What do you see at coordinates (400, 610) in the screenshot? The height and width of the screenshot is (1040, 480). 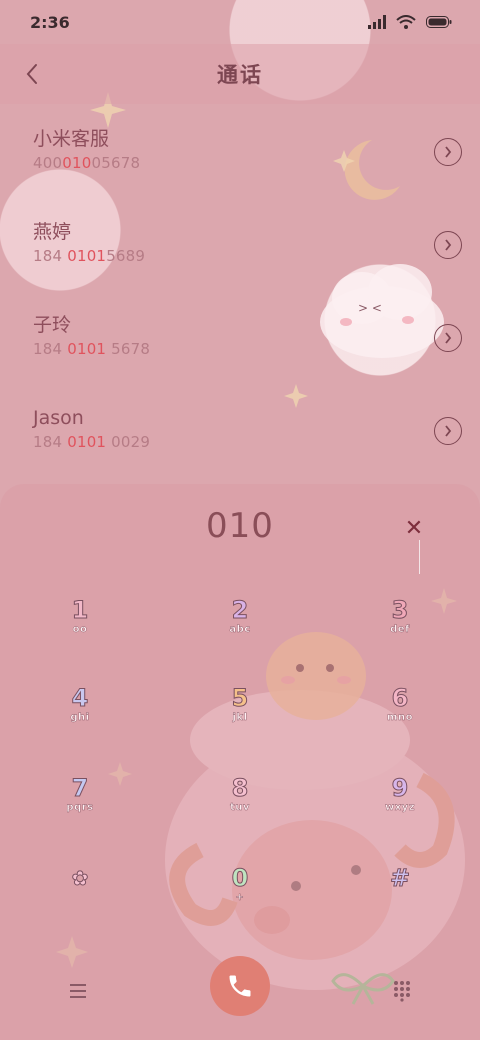 I see `key-digit: 3` at bounding box center [400, 610].